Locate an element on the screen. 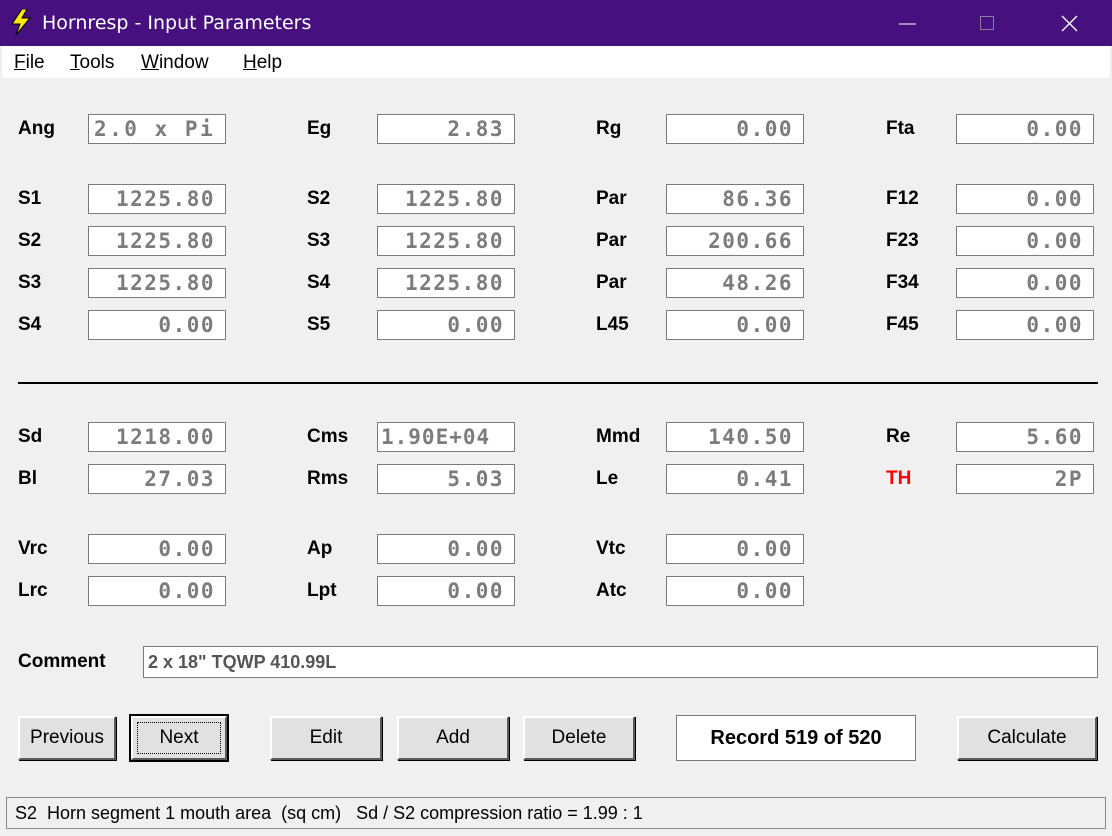  field-re: 5.60 is located at coordinates (1025, 437).